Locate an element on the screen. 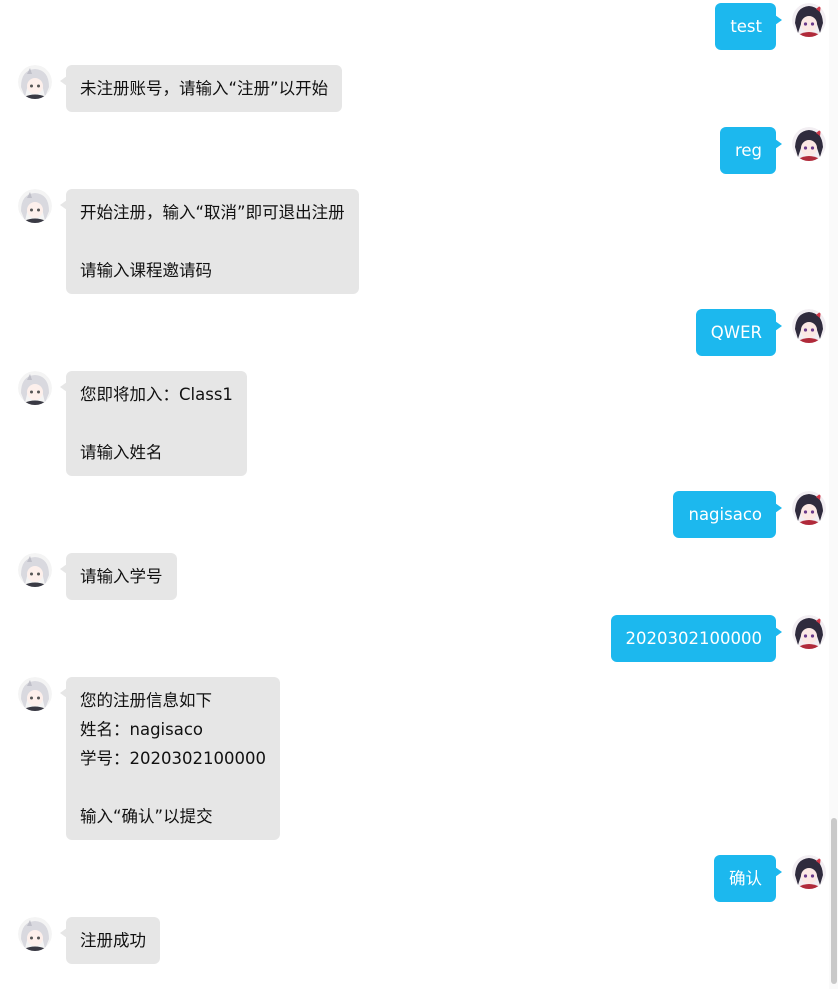  bot-message-bubble: 请输入学号 is located at coordinates (118, 576).